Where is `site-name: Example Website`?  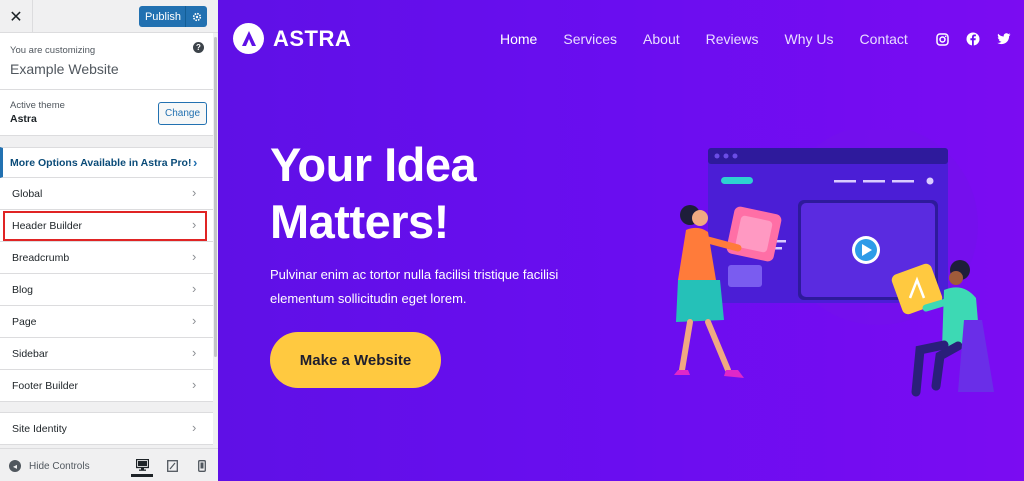 site-name: Example Website is located at coordinates (64, 69).